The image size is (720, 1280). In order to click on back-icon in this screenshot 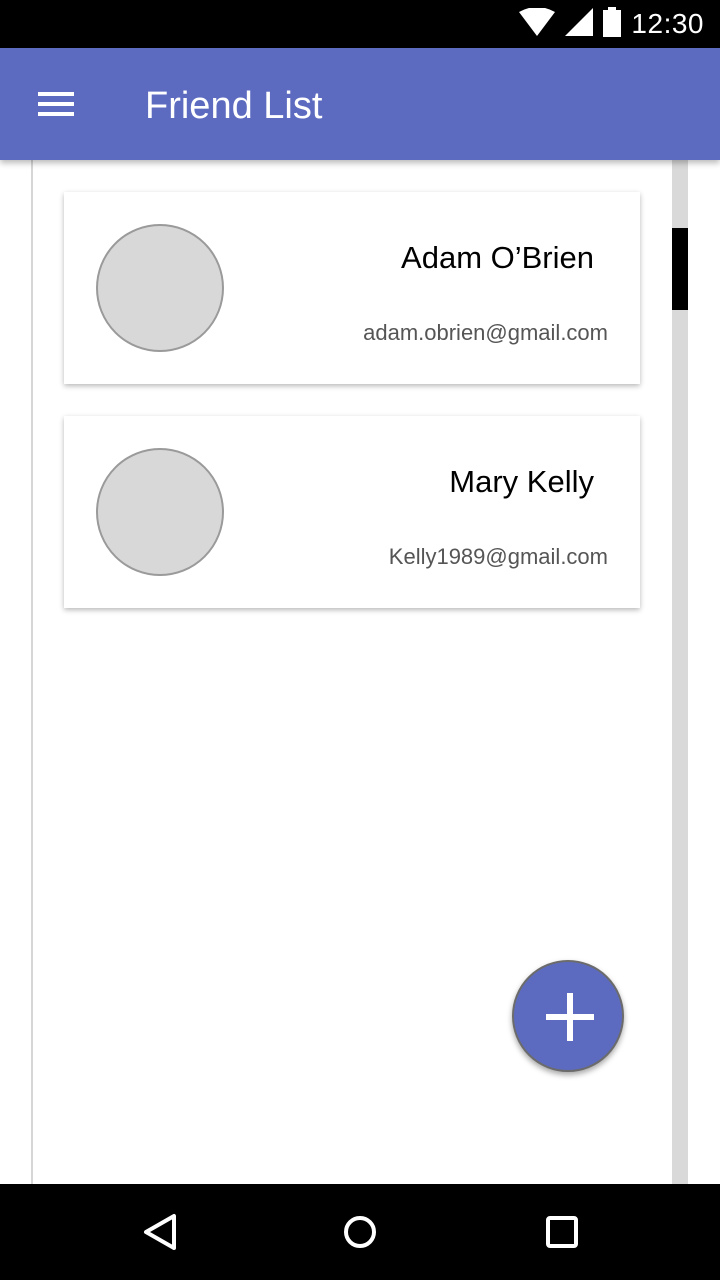, I will do `click(160, 1232)`.